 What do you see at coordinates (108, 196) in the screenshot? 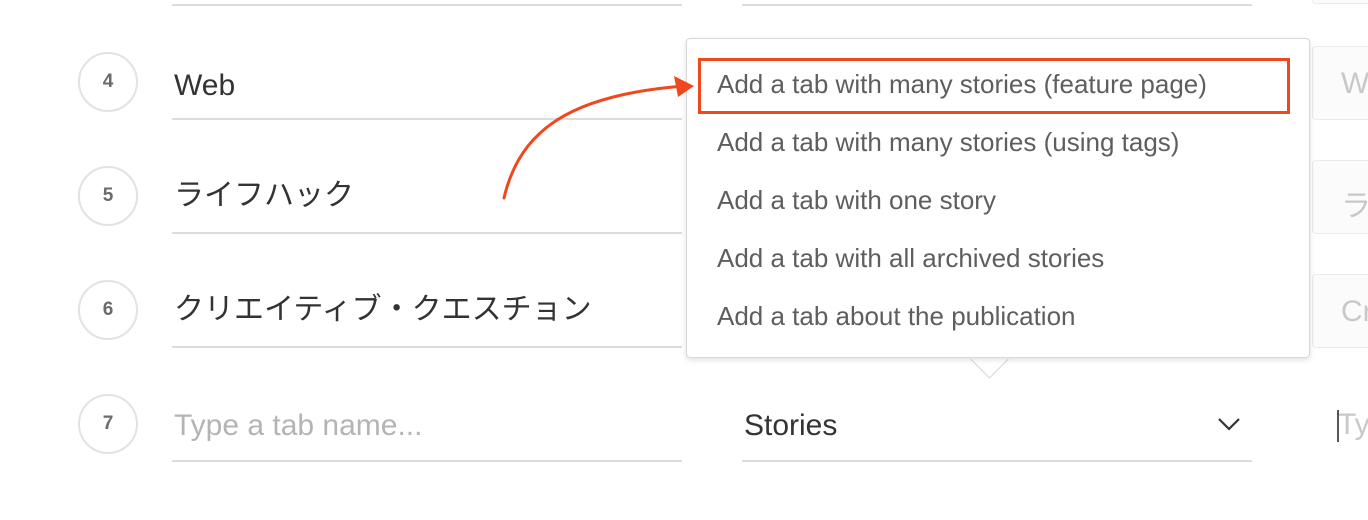
I see `tab-number-badge: 5` at bounding box center [108, 196].